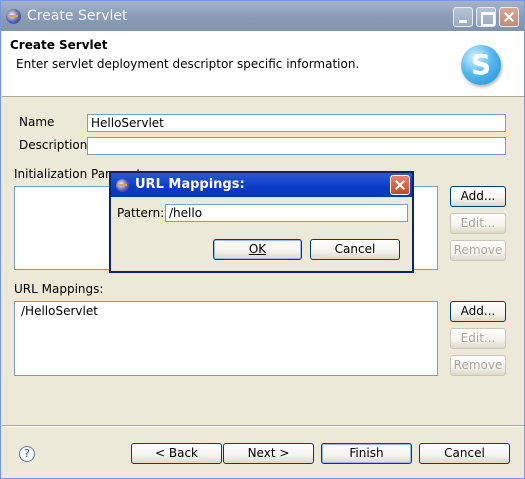 The image size is (525, 479). Describe the element at coordinates (226, 338) in the screenshot. I see `url-mappings-list: /HelloServlet` at that location.